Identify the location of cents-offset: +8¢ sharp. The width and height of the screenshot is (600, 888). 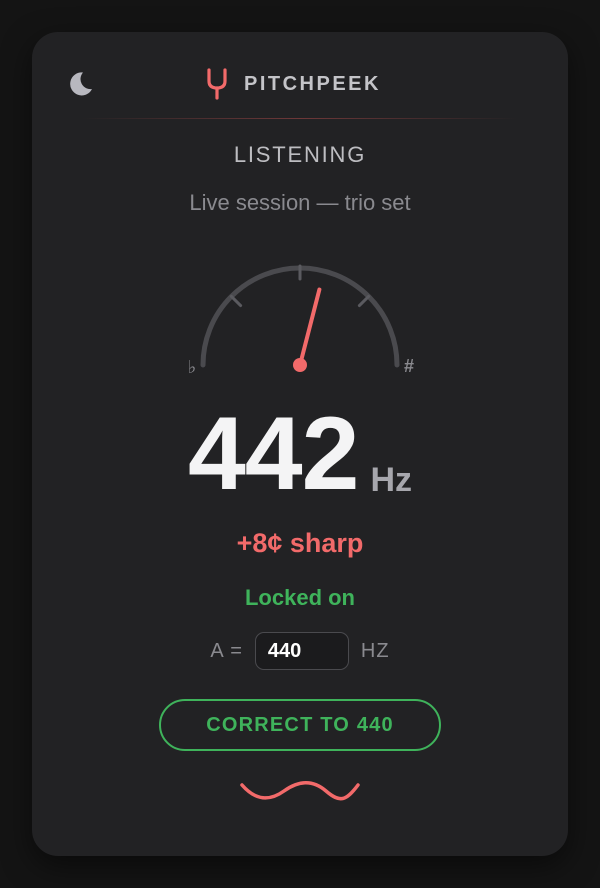
(300, 543).